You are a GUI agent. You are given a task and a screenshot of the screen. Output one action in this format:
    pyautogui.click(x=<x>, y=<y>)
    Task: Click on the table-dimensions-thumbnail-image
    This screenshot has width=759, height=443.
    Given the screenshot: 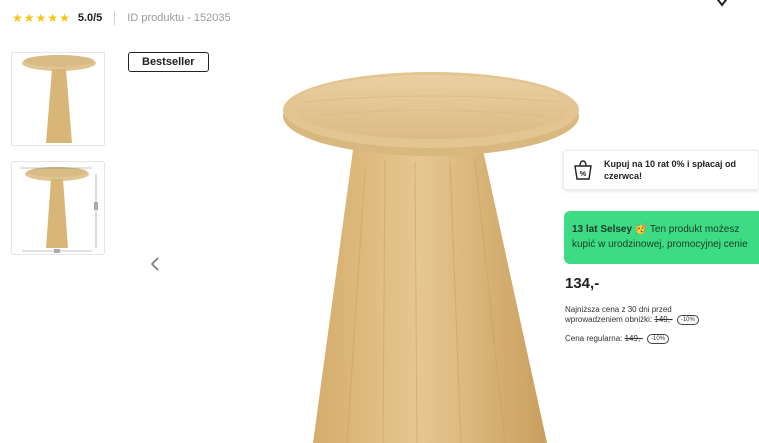 What is the action you would take?
    pyautogui.click(x=59, y=210)
    